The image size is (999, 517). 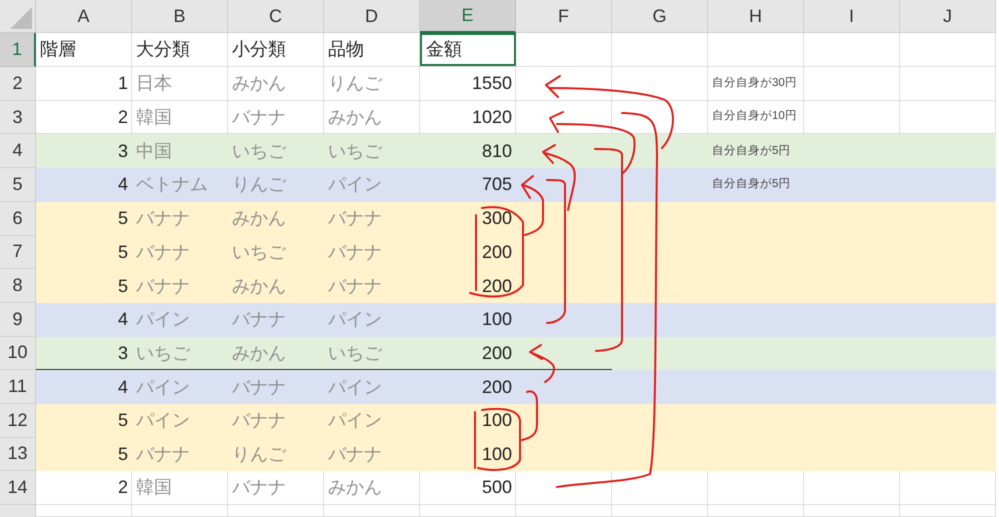 I want to click on table-cell-text: 1020, so click(x=492, y=117).